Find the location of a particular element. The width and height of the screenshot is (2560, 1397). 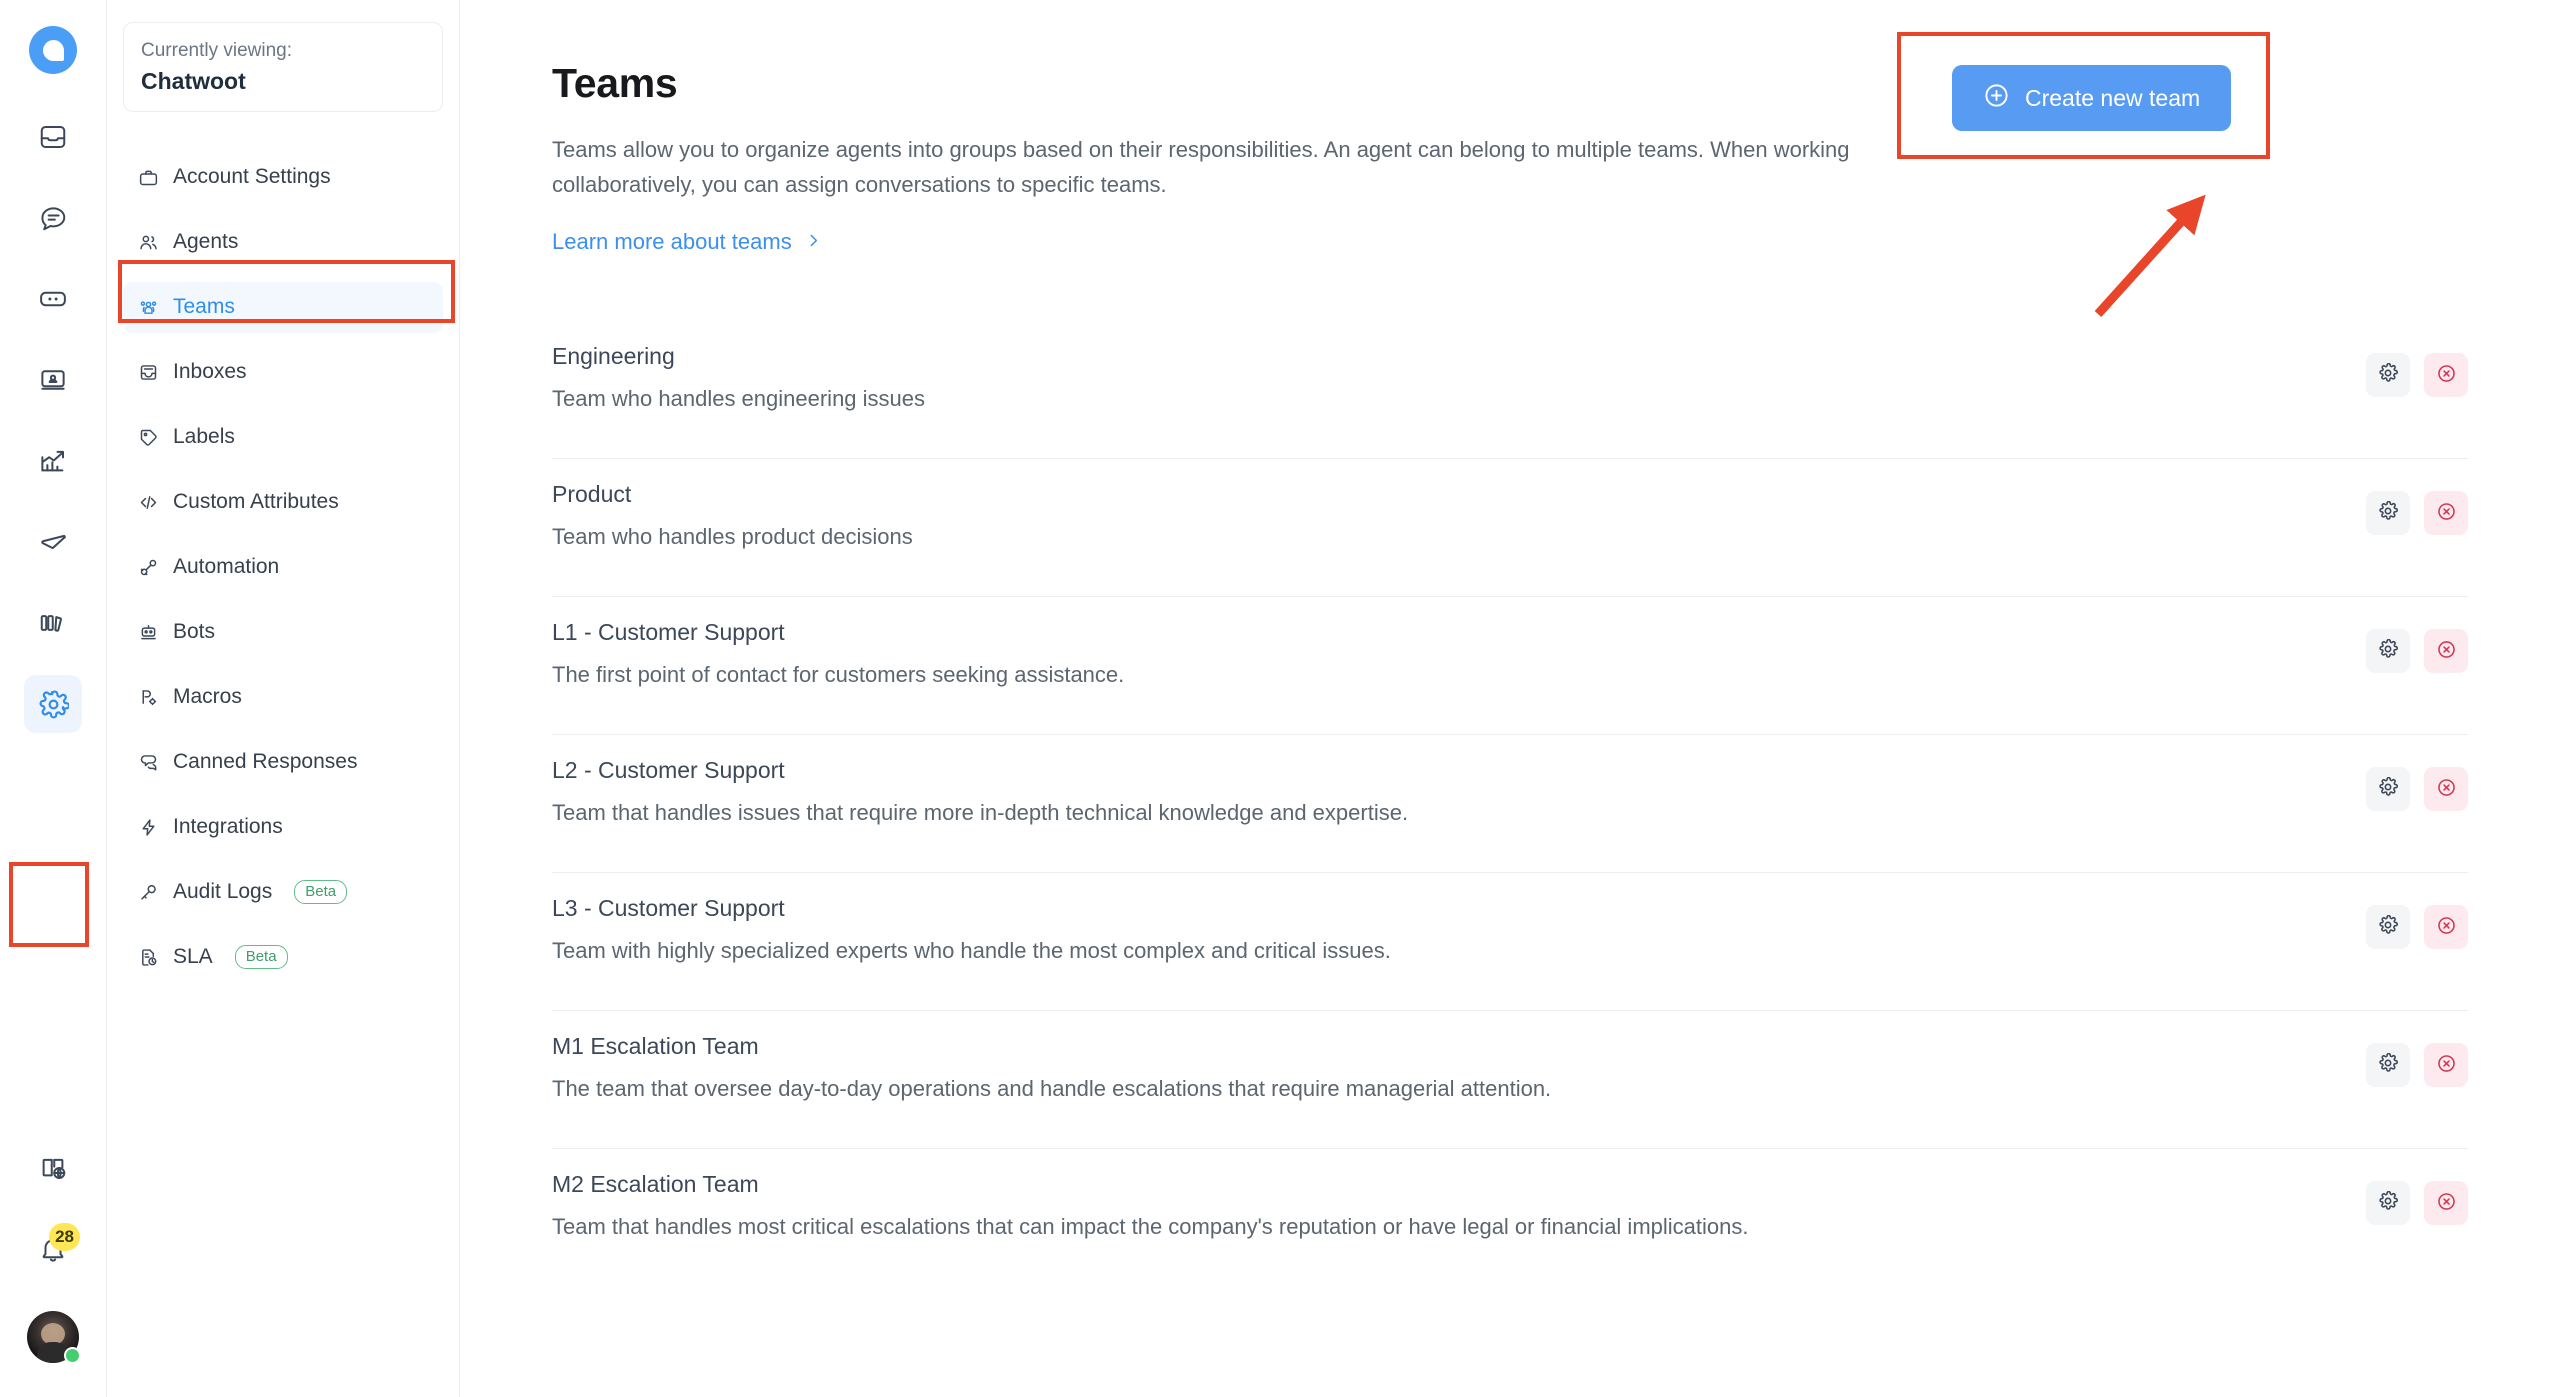

sidebar-item-bots: Bots is located at coordinates (283, 632).